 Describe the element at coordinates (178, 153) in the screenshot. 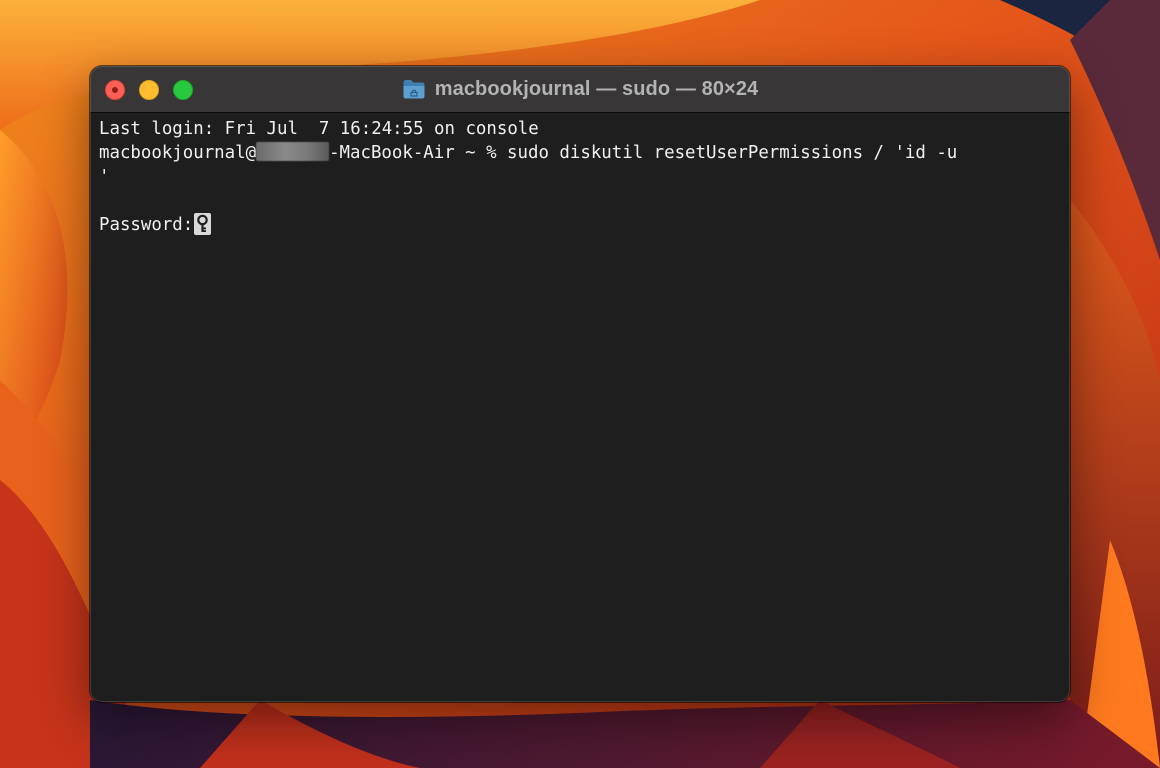

I see `prompt-user: macbookjournal@` at that location.